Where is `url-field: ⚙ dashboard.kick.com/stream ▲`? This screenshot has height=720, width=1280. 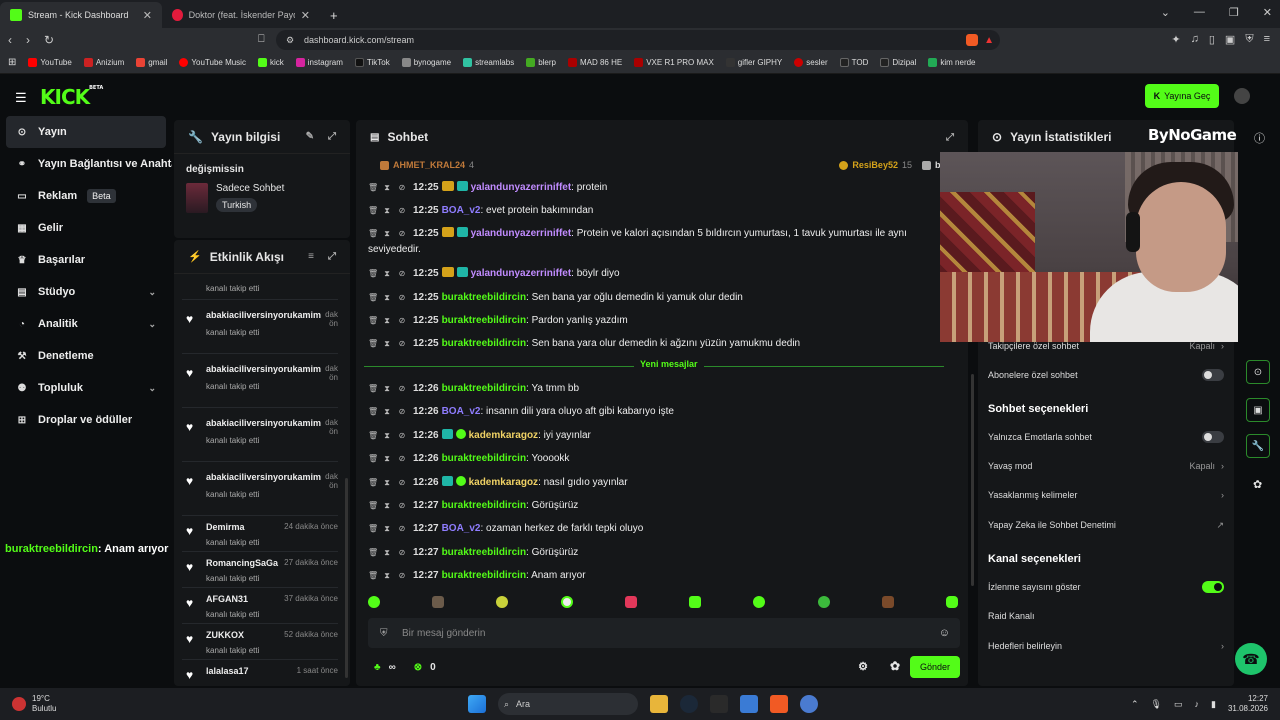
url-field: ⚙ dashboard.kick.com/stream ▲ is located at coordinates (638, 40).